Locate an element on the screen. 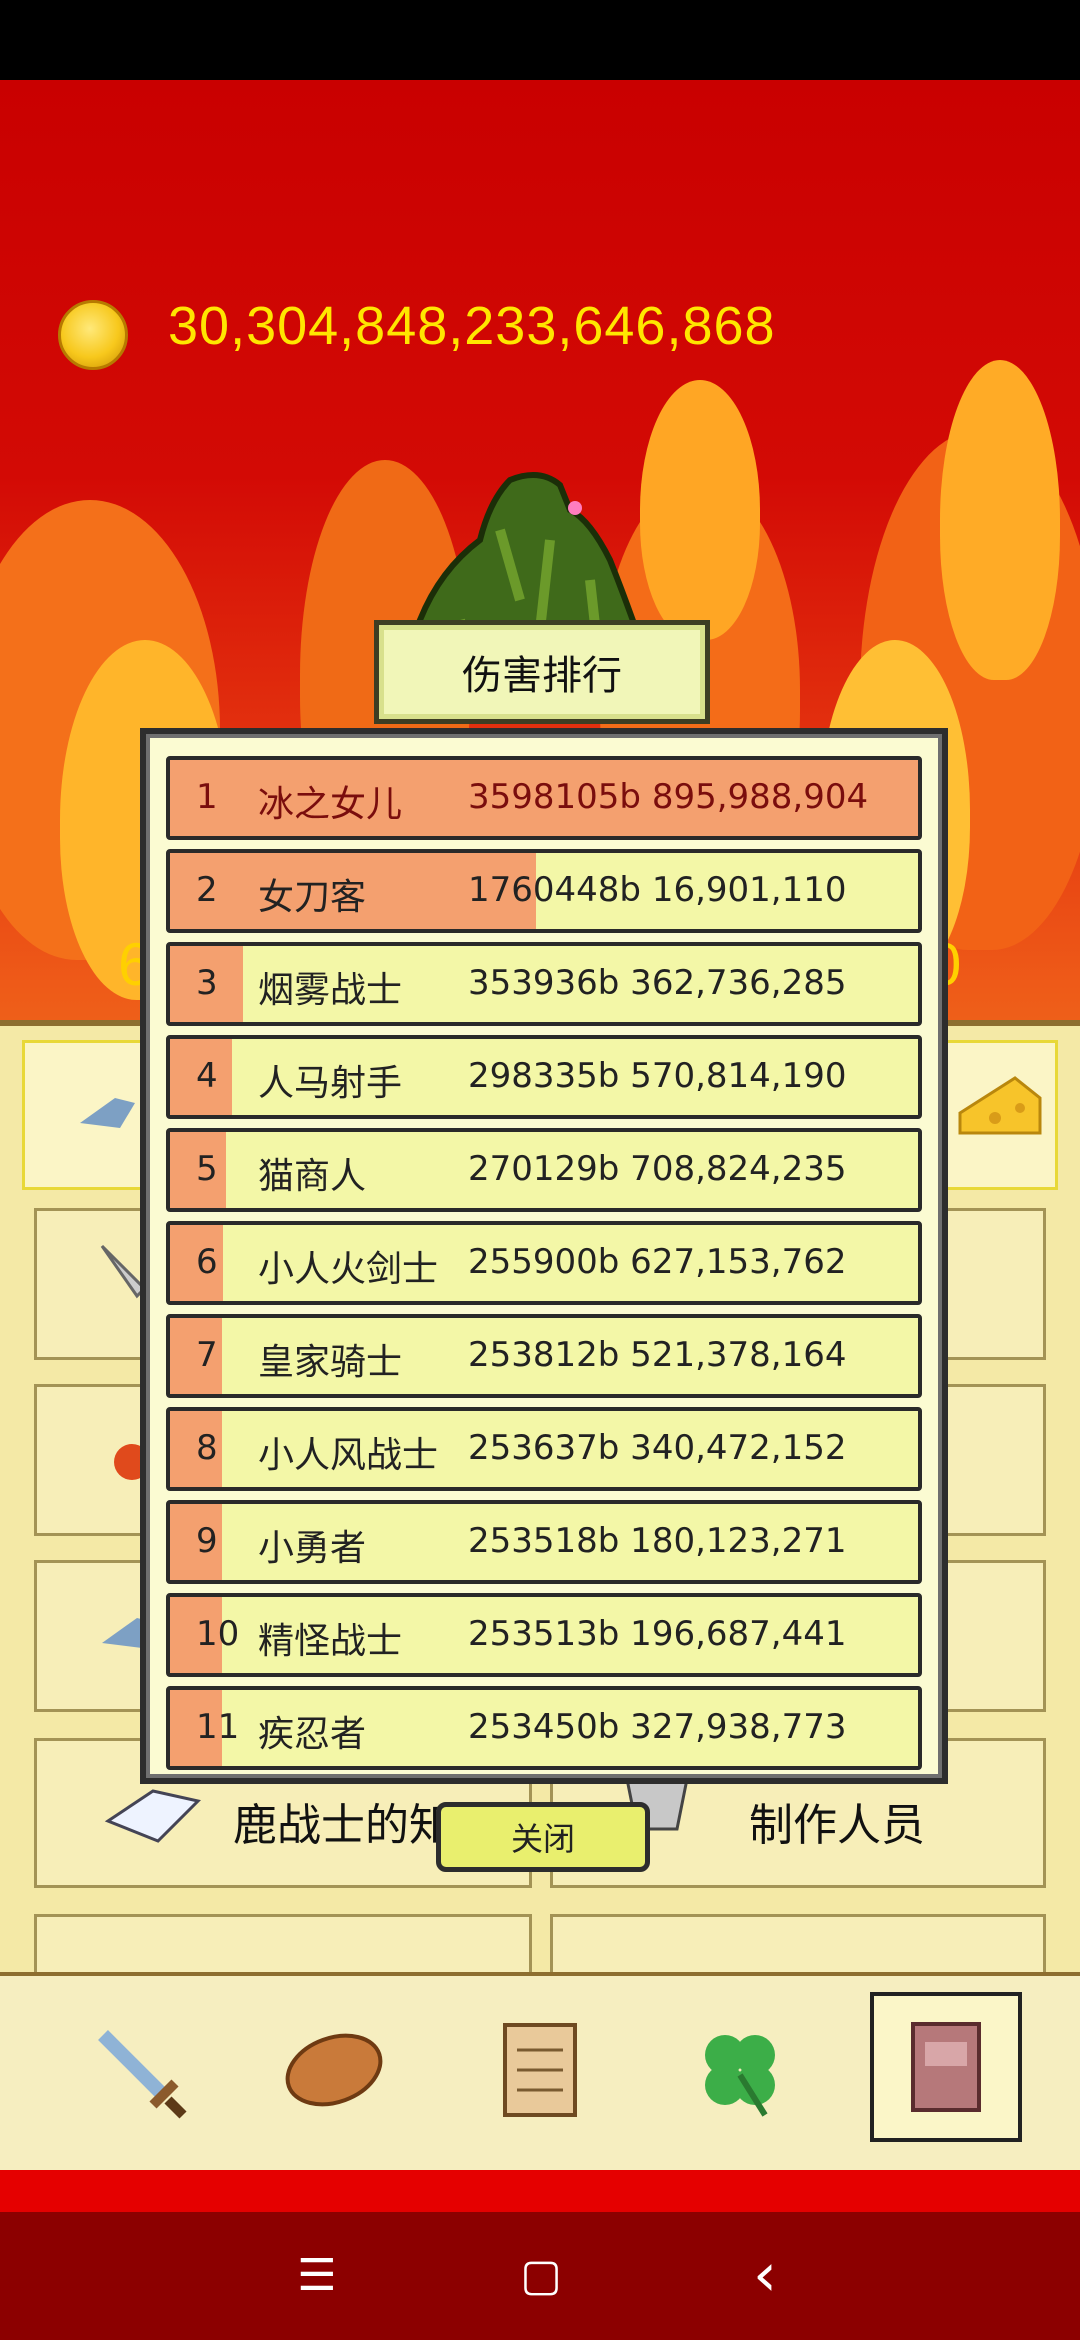 Image resolution: width=1080 pixels, height=2340 pixels. row-rank: 11 is located at coordinates (218, 1727).